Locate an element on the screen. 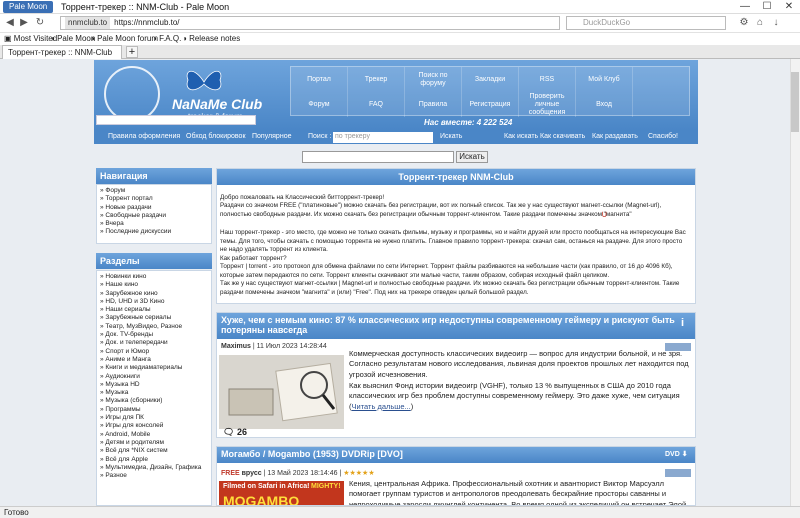 This screenshot has height=518, width=800. section-label: Android, Mobile is located at coordinates (128, 434).